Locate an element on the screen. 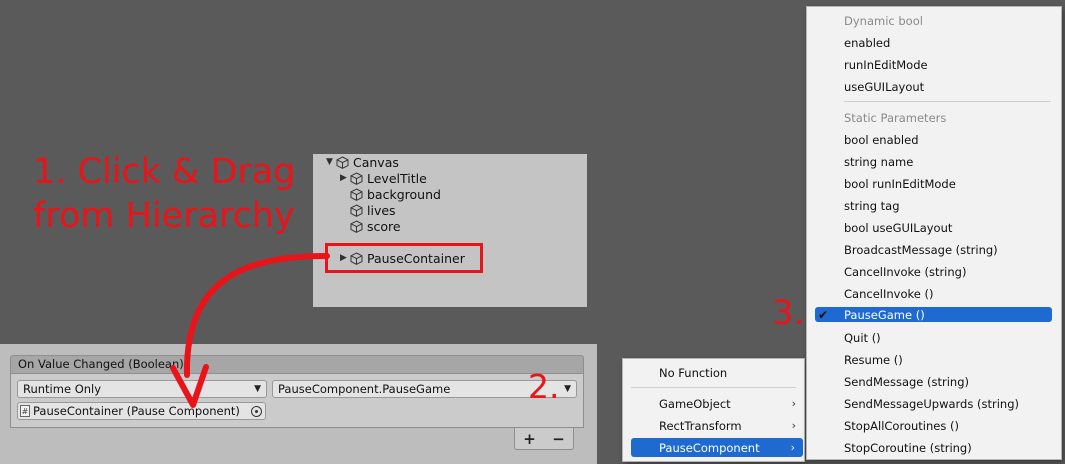 The height and width of the screenshot is (464, 1065). menu-item-bool-runineditmode: bool runInEditMode is located at coordinates (900, 183).